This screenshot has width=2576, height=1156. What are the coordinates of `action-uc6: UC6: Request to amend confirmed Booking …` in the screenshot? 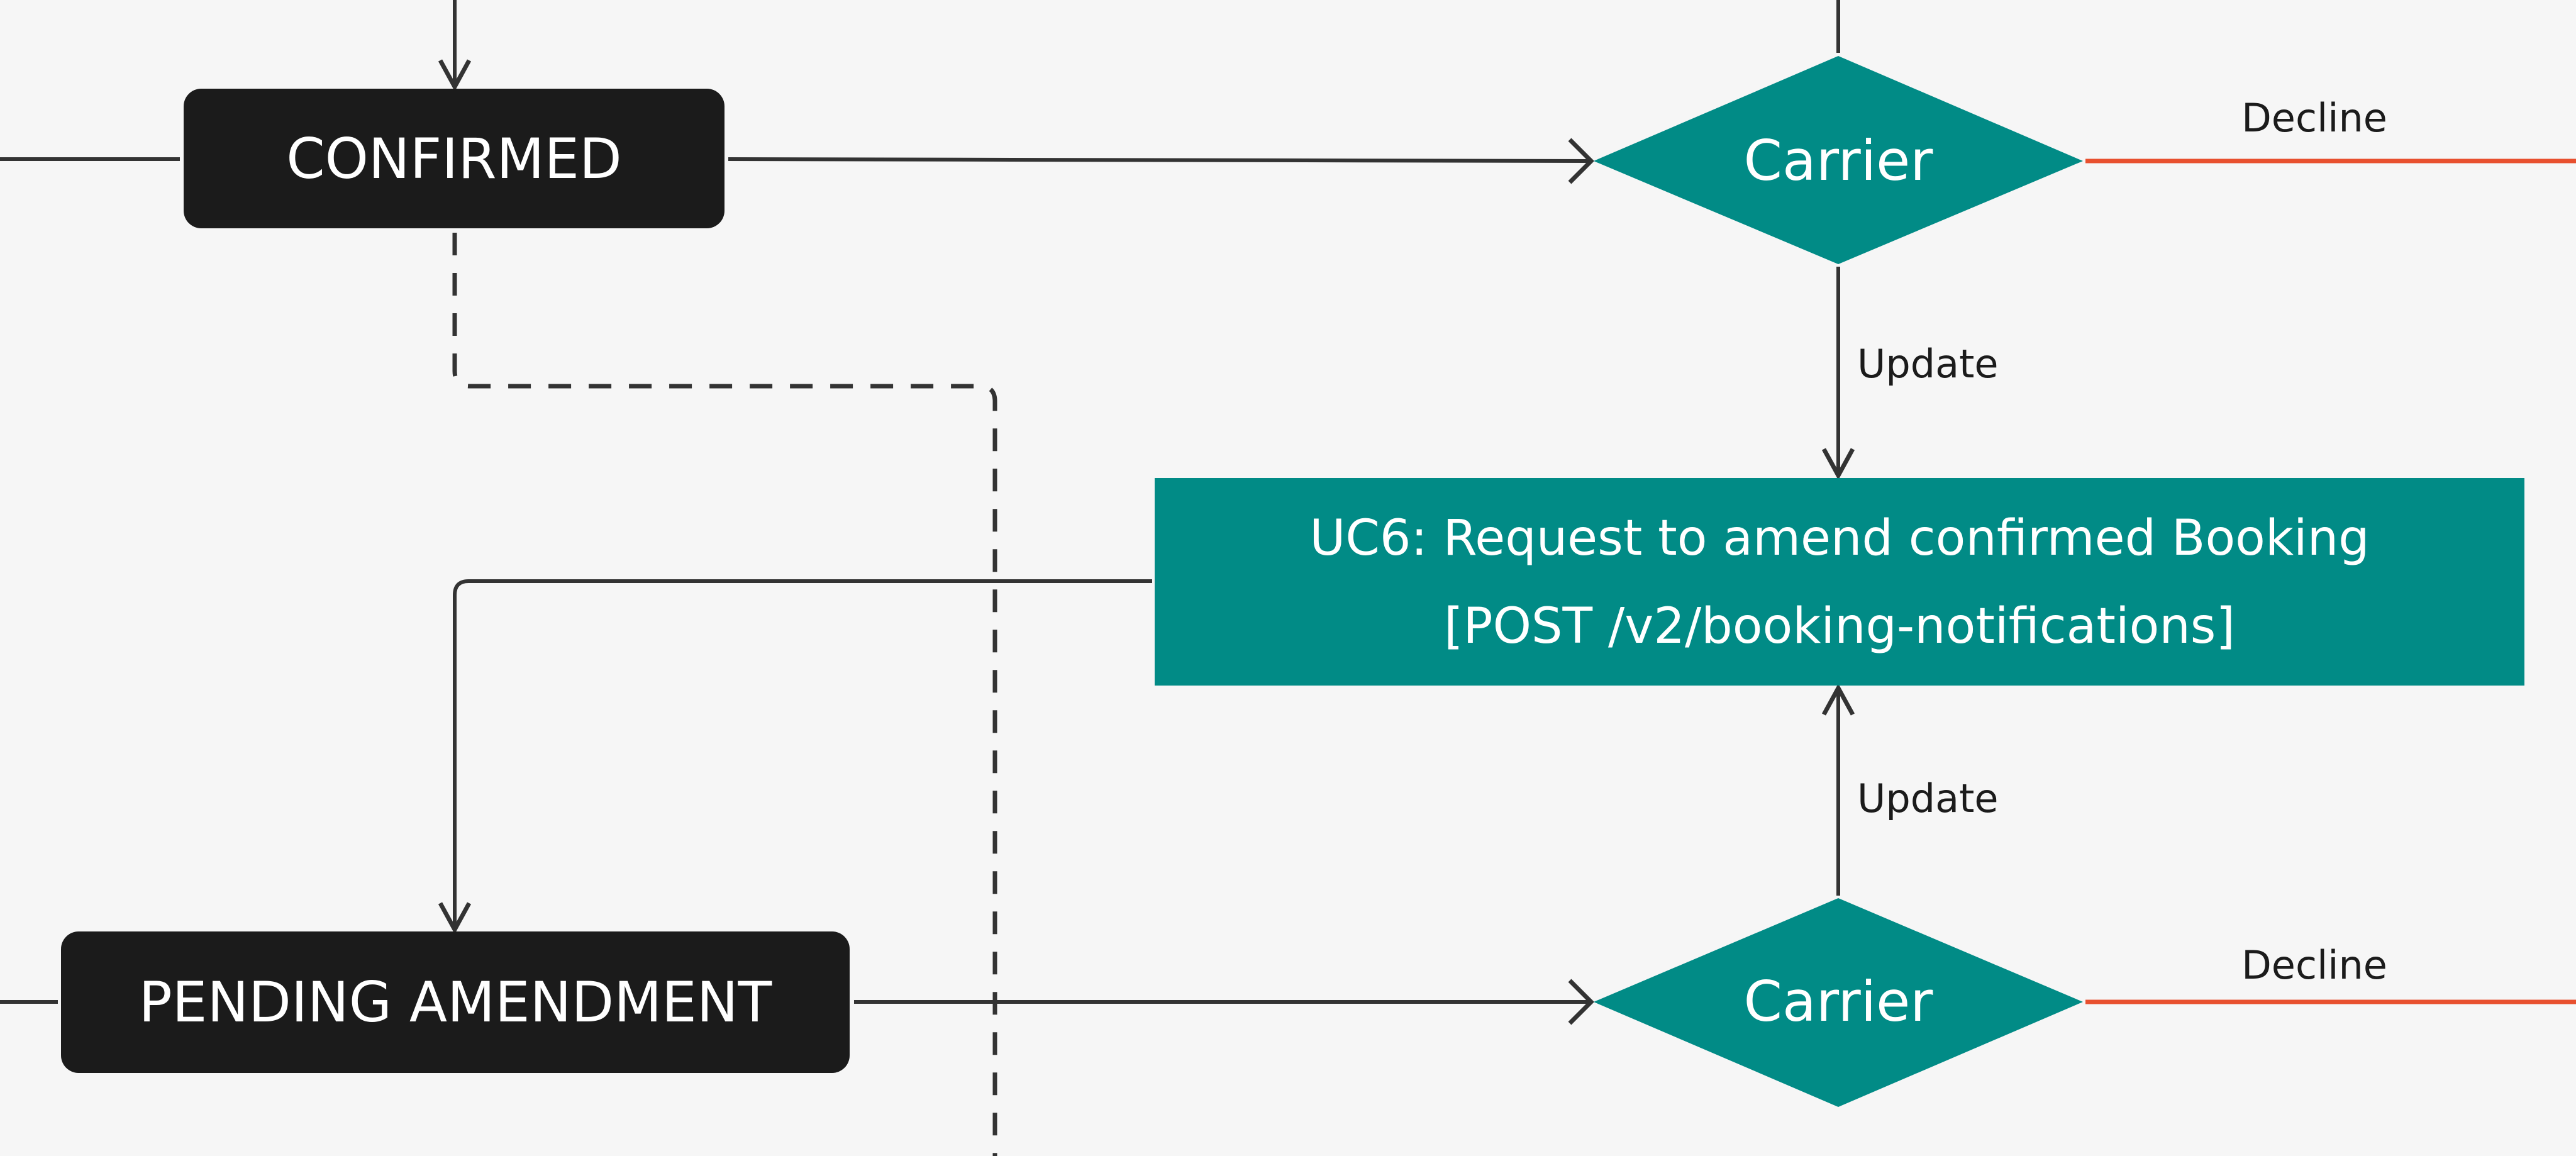 It's located at (1839, 582).